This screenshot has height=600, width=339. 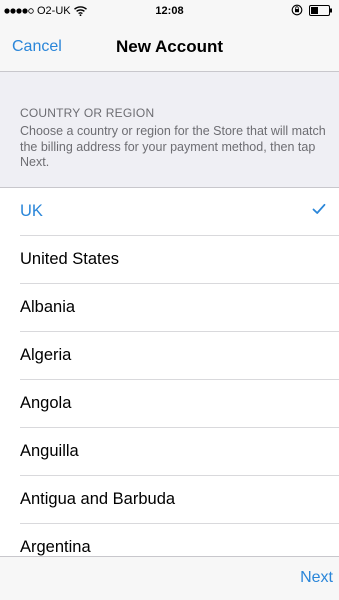 I want to click on status-bar: O2-UK 12:08, so click(x=169, y=11).